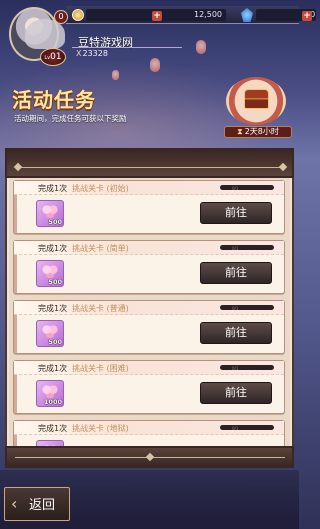 The height and width of the screenshot is (529, 320). I want to click on level-badge: 0, so click(61, 17).